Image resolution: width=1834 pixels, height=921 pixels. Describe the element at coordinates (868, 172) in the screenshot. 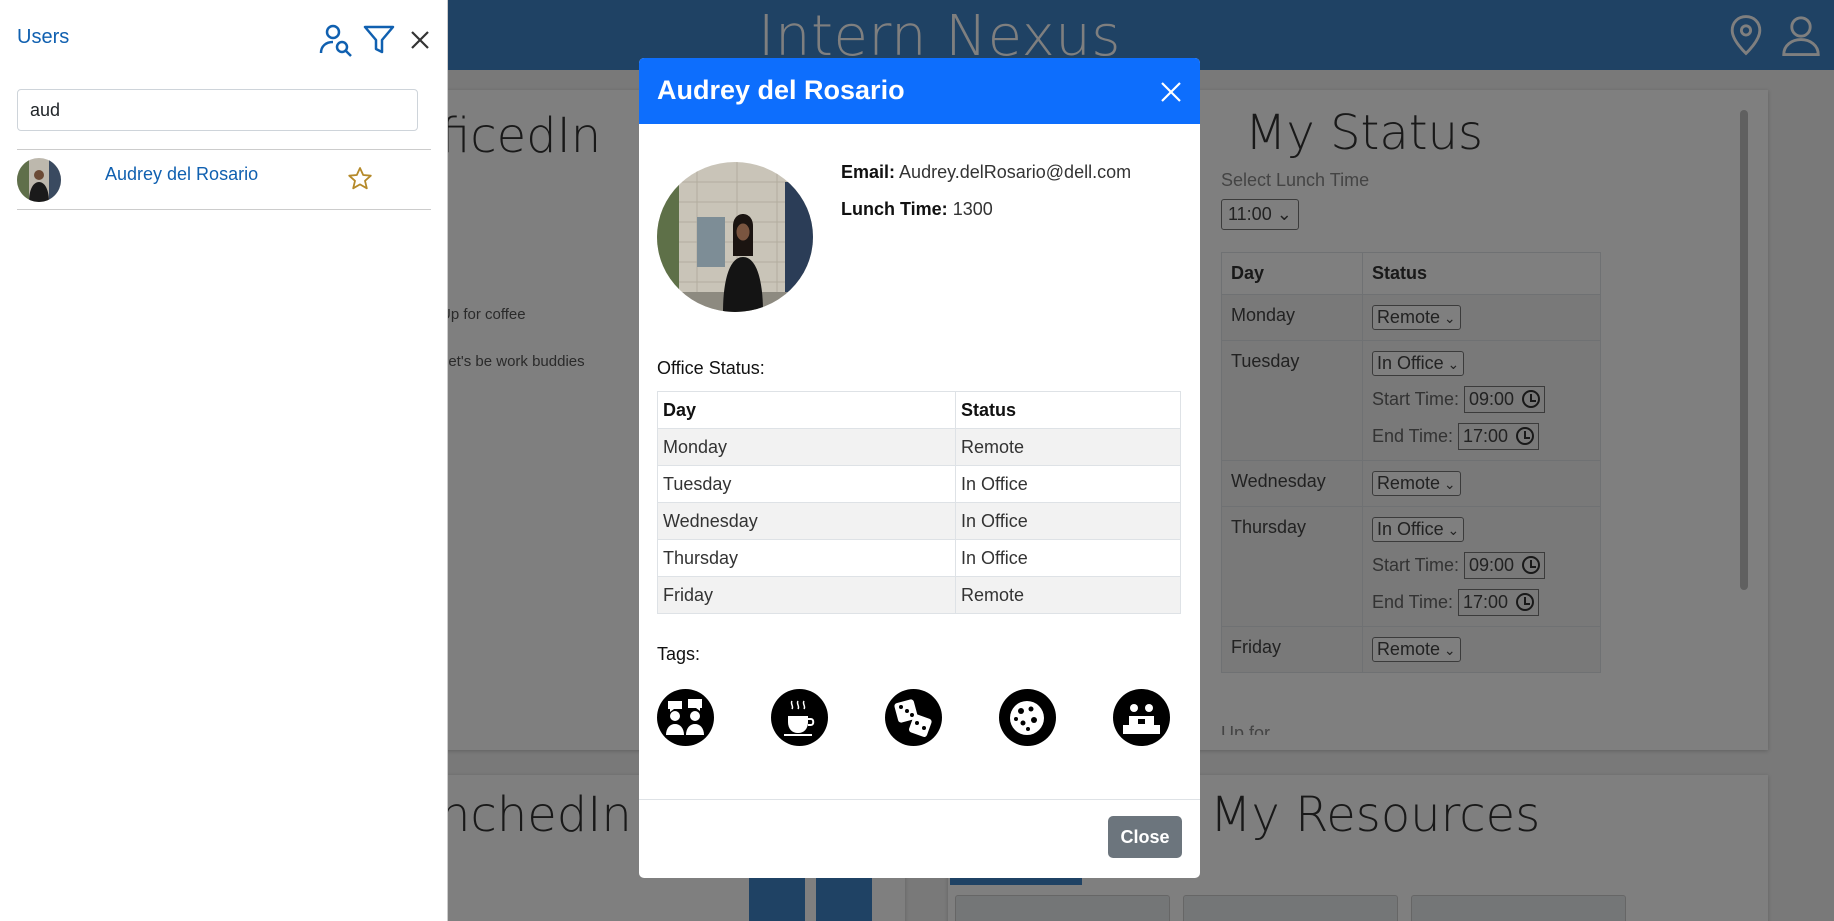

I see `email-label: Email:` at that location.